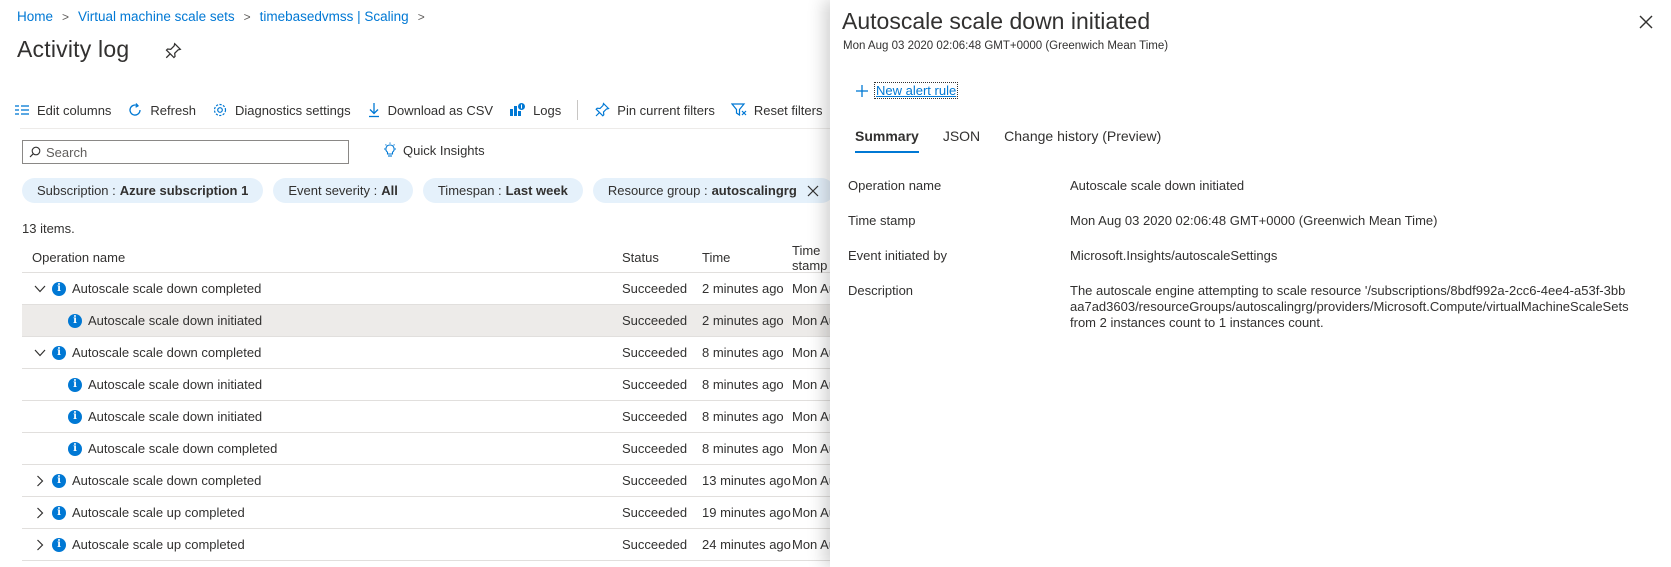  What do you see at coordinates (183, 448) in the screenshot?
I see `operation-name: Autoscale scale down completed` at bounding box center [183, 448].